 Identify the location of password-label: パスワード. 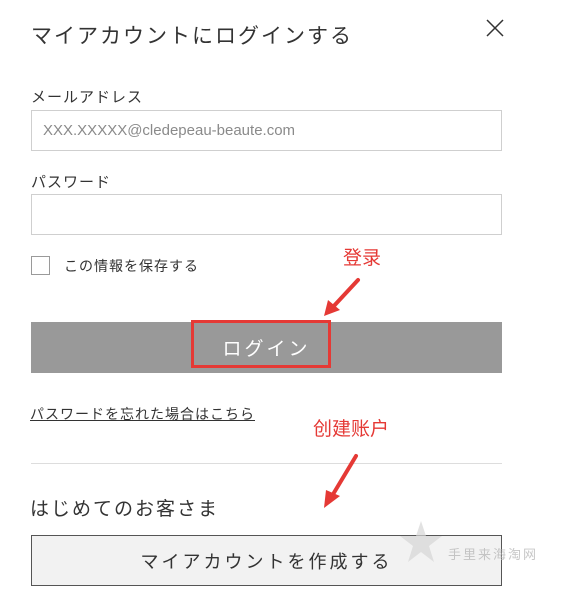
(71, 182).